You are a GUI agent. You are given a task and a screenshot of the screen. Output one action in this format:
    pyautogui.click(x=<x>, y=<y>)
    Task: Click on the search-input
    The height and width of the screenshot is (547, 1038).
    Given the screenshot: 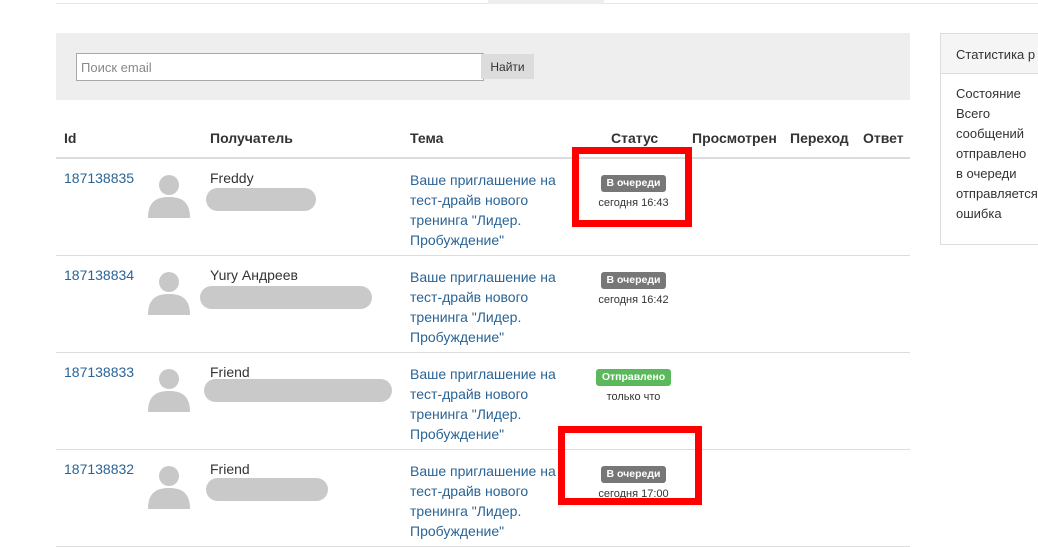 What is the action you would take?
    pyautogui.click(x=280, y=67)
    